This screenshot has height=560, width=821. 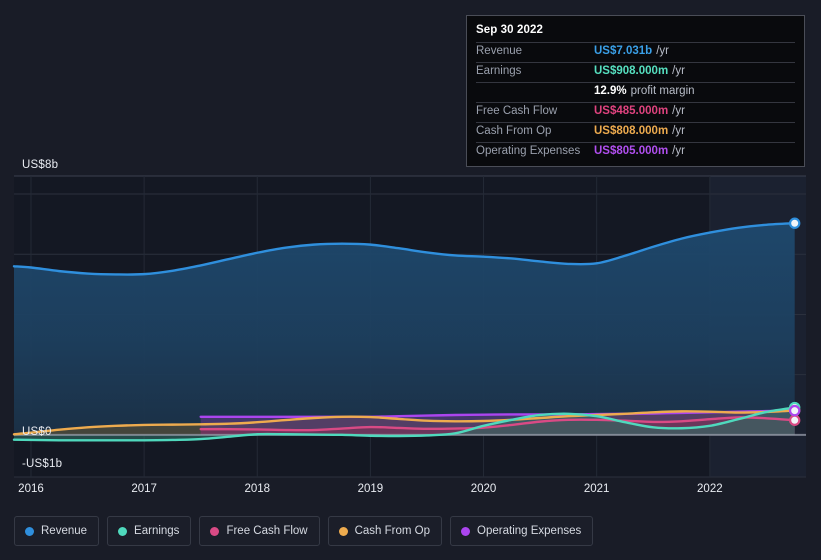 I want to click on tooltip-row: Cash From Op US$808.000m/yr, so click(x=635, y=132).